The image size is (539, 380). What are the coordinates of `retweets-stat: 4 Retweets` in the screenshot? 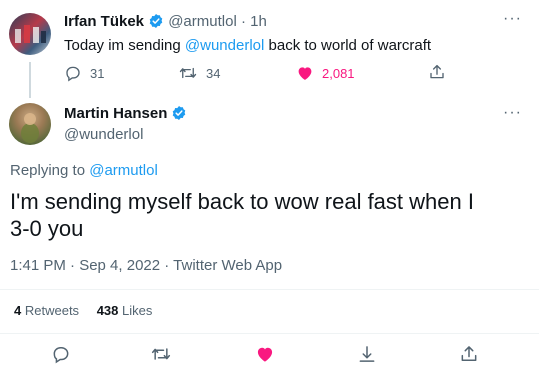 It's located at (46, 310).